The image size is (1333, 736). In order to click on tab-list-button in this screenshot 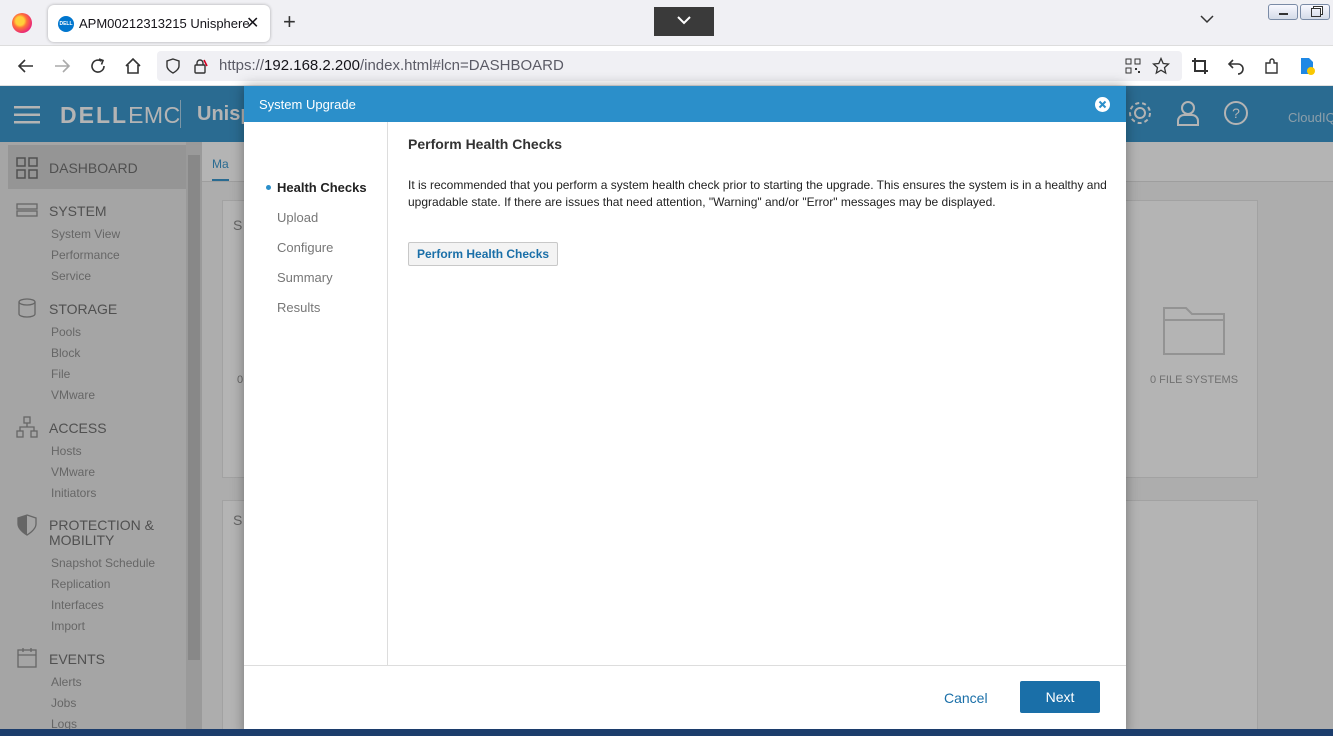, I will do `click(684, 21)`.